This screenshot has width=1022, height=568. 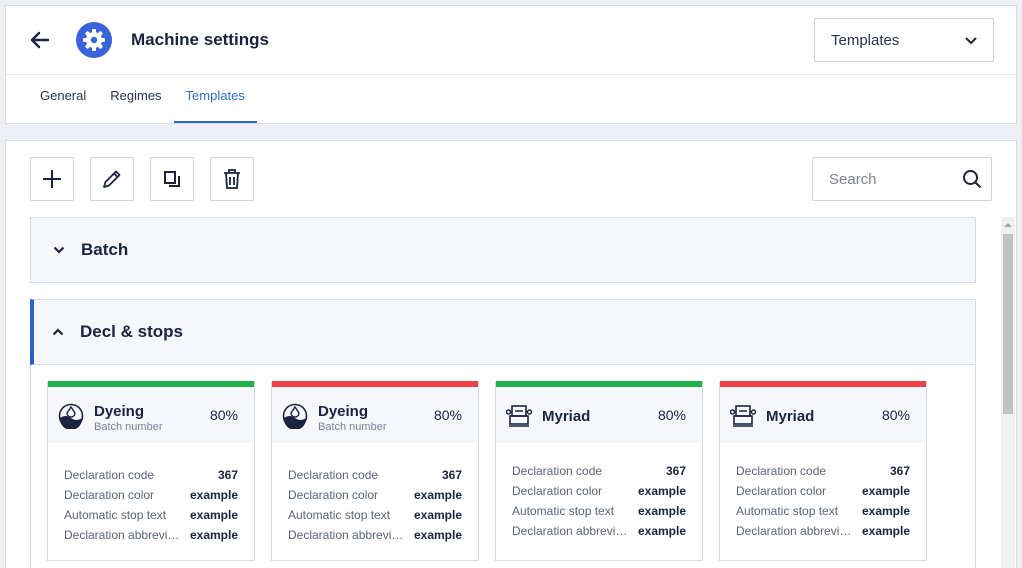 I want to click on duplicate-button, so click(x=172, y=179).